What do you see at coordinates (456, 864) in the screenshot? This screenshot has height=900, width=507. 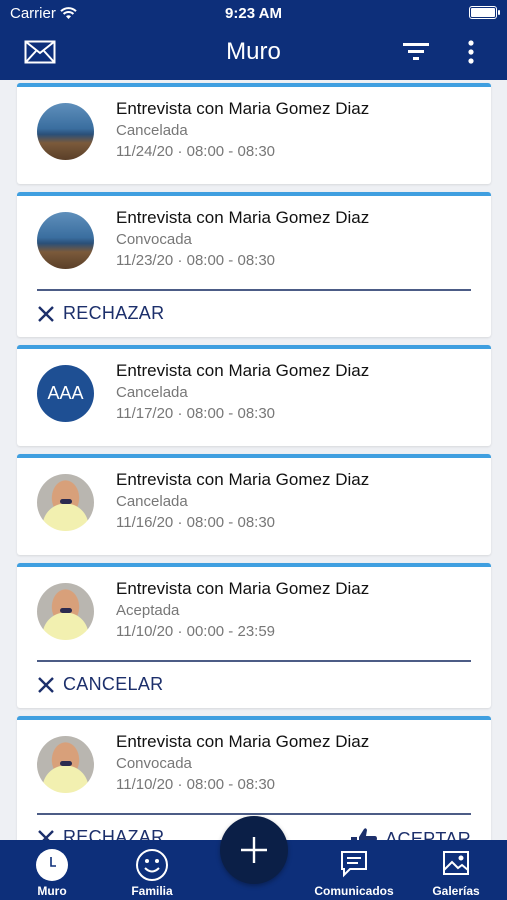 I see `gallery-icon` at bounding box center [456, 864].